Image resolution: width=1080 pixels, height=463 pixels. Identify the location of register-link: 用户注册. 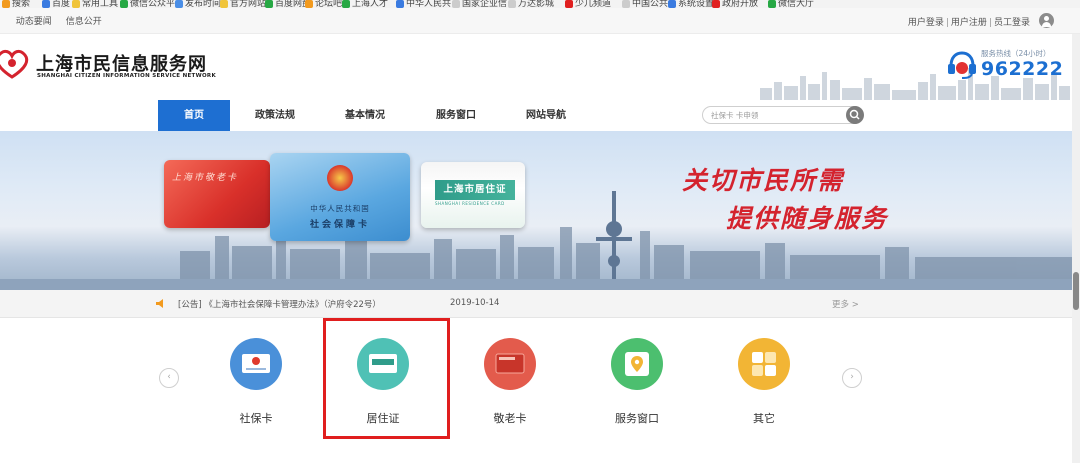
(969, 23).